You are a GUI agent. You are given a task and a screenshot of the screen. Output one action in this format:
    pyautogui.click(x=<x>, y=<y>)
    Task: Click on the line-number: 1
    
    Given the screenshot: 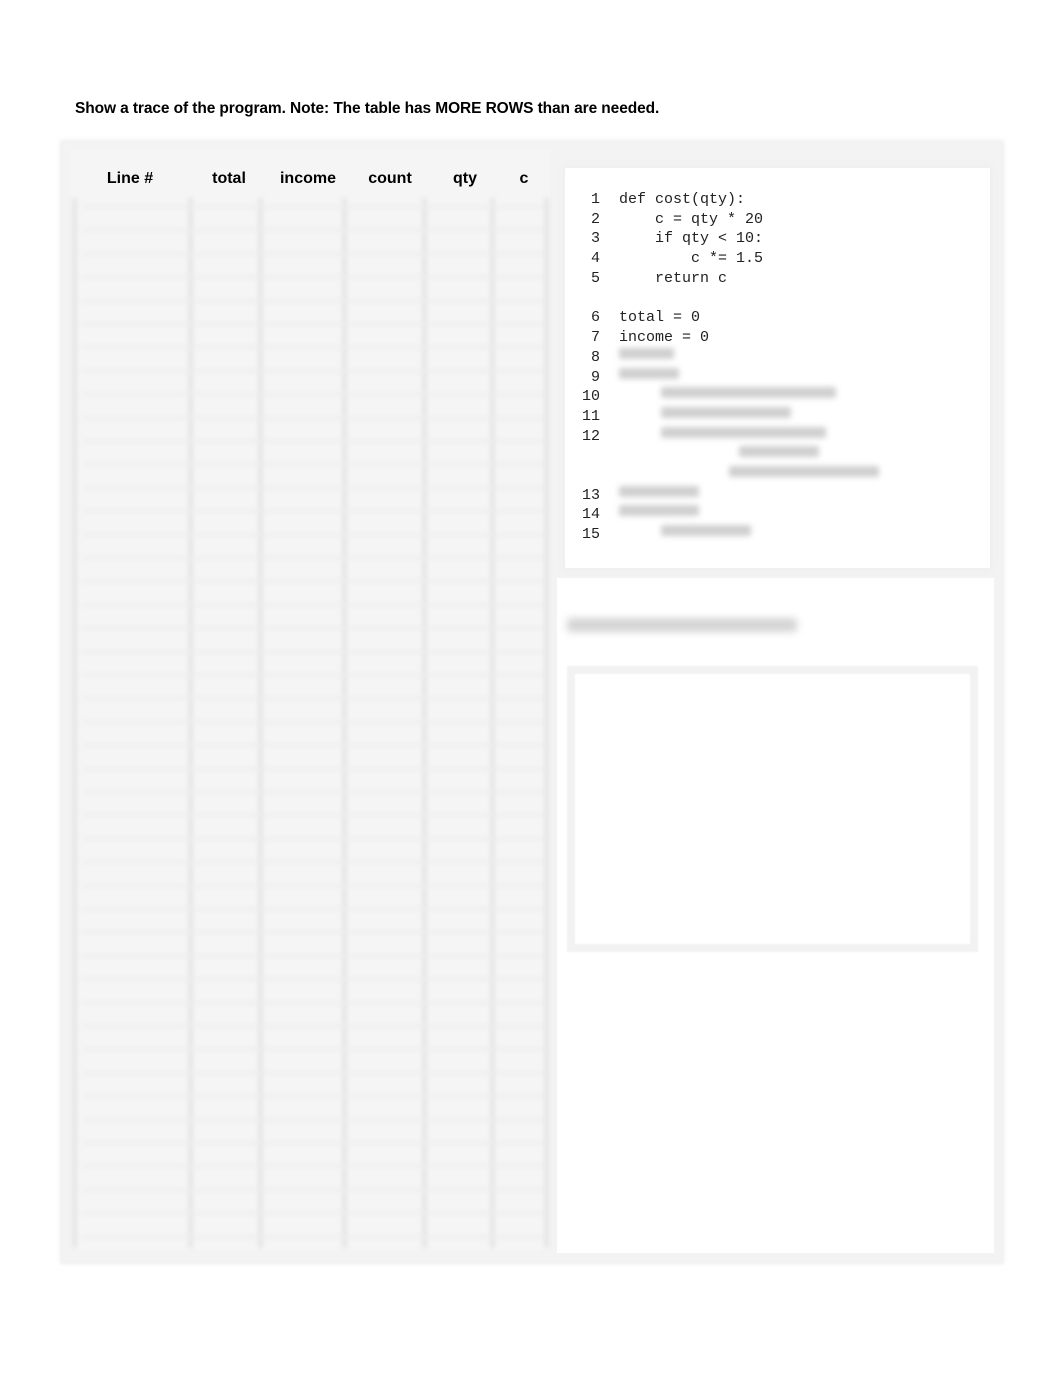 What is the action you would take?
    pyautogui.click(x=595, y=199)
    